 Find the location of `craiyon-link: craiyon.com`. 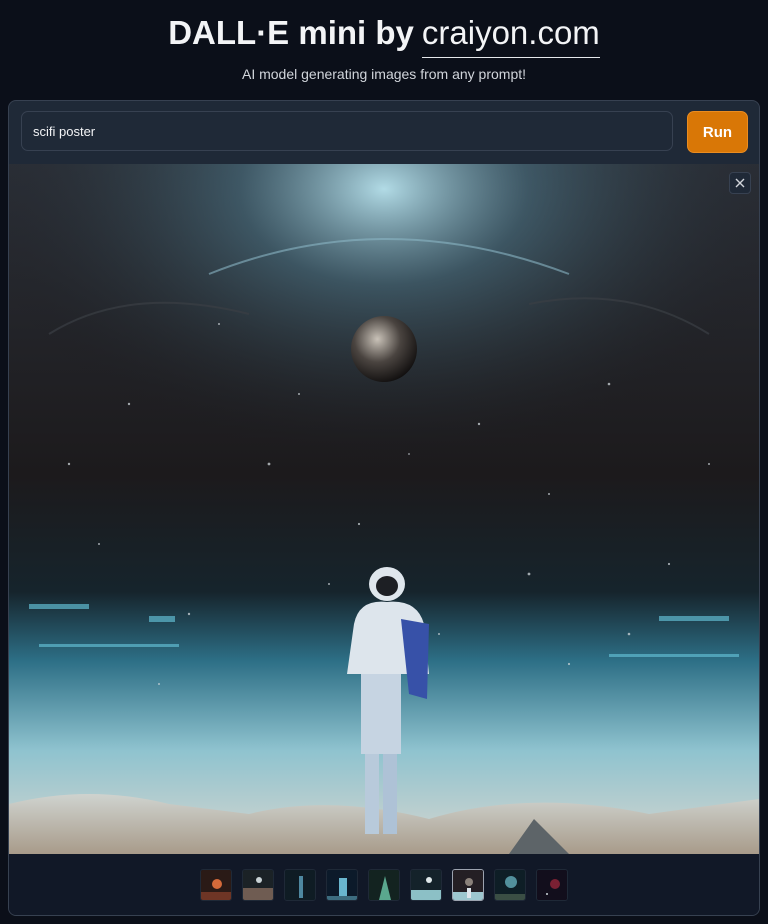

craiyon-link: craiyon.com is located at coordinates (510, 35).